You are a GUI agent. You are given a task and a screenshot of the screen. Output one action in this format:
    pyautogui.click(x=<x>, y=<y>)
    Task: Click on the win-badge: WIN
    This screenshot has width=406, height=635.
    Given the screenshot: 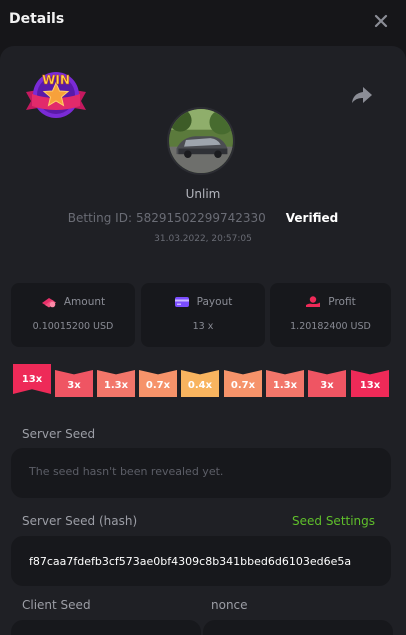 What is the action you would take?
    pyautogui.click(x=56, y=95)
    